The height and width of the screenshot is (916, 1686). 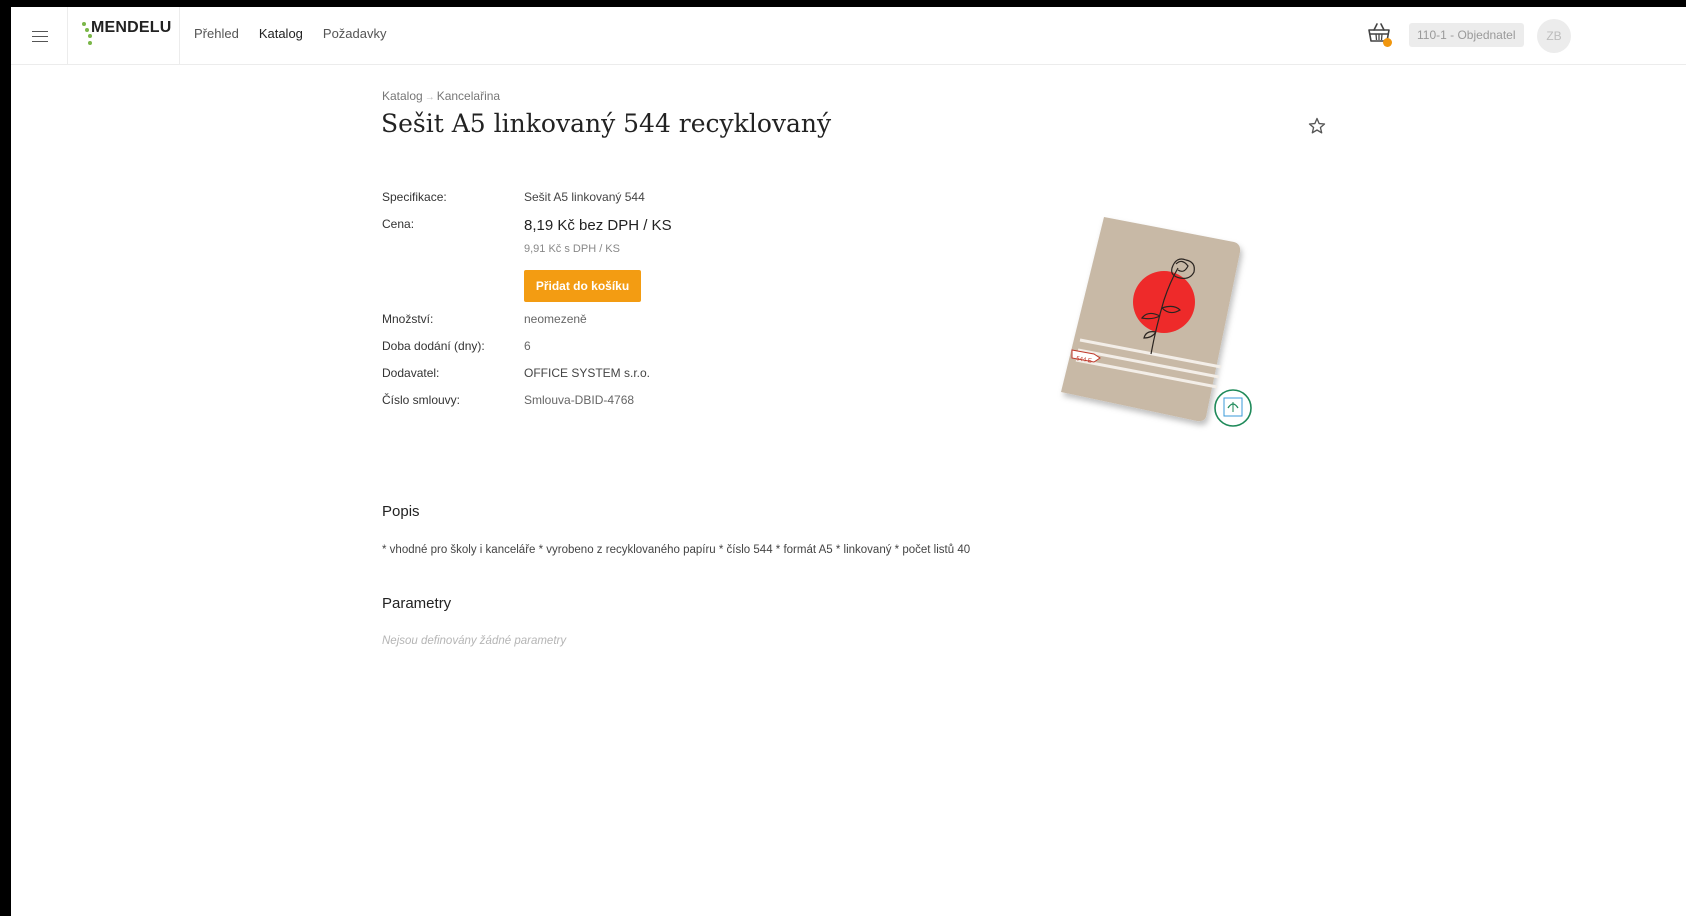 What do you see at coordinates (281, 33) in the screenshot?
I see `nav-item-katalog: Katalog` at bounding box center [281, 33].